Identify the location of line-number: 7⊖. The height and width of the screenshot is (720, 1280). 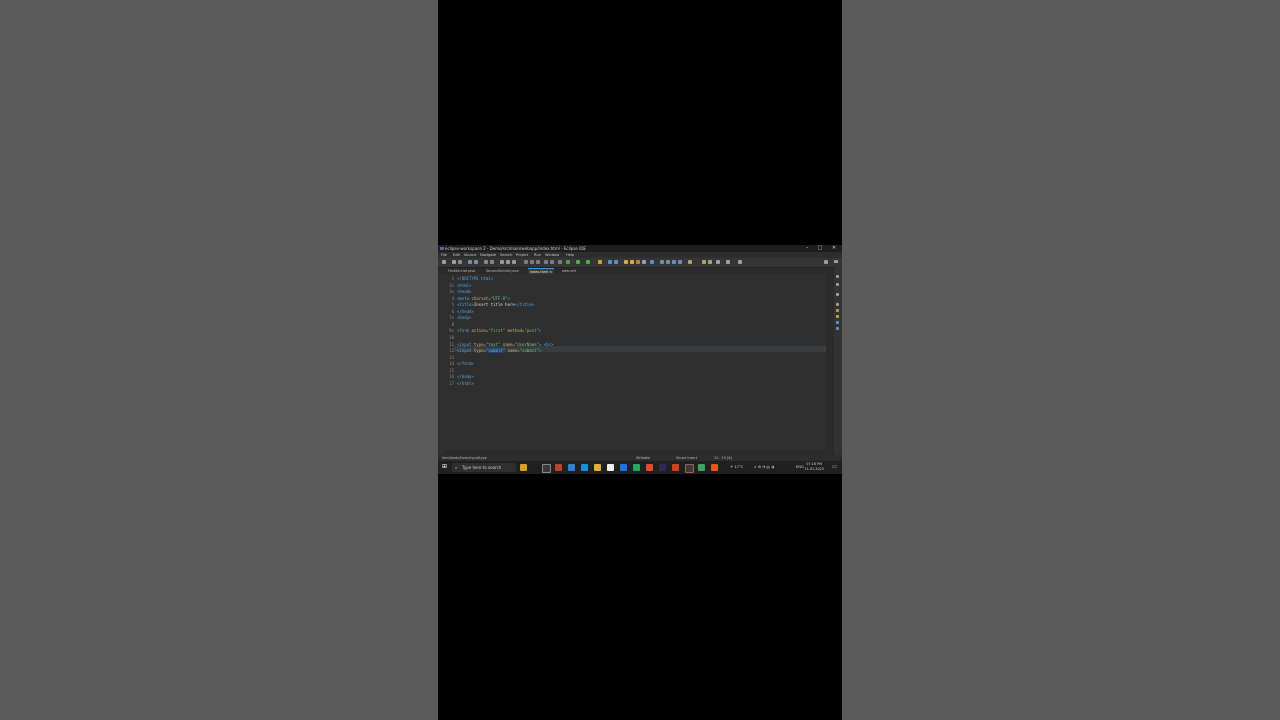
(451, 318).